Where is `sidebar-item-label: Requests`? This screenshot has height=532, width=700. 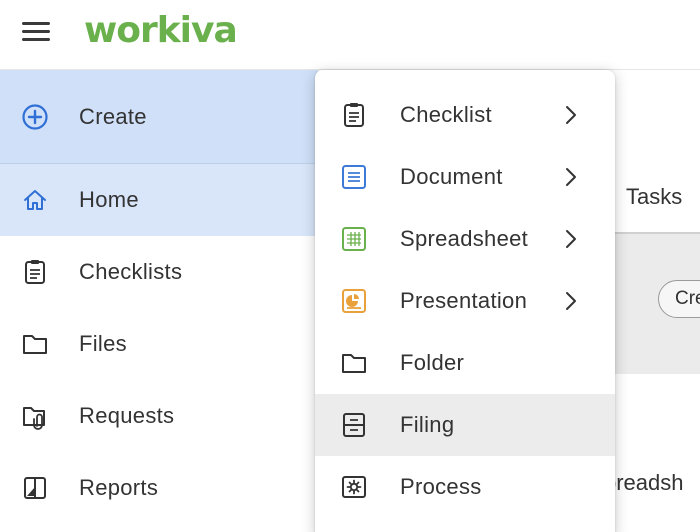
sidebar-item-label: Requests is located at coordinates (127, 415).